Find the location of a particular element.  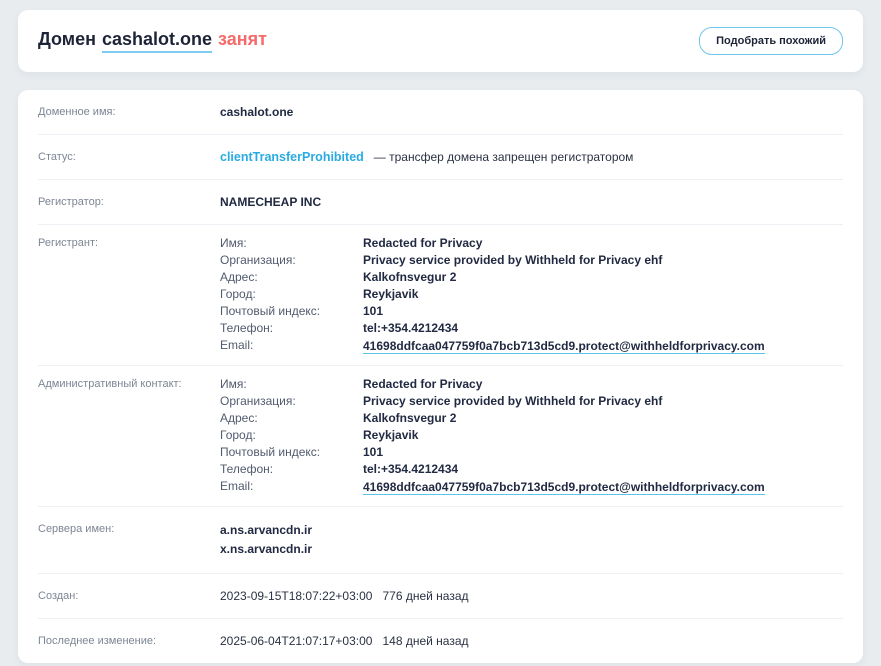

last-updated-date: 2025-06-04T21:07:17+03:00 is located at coordinates (296, 640).